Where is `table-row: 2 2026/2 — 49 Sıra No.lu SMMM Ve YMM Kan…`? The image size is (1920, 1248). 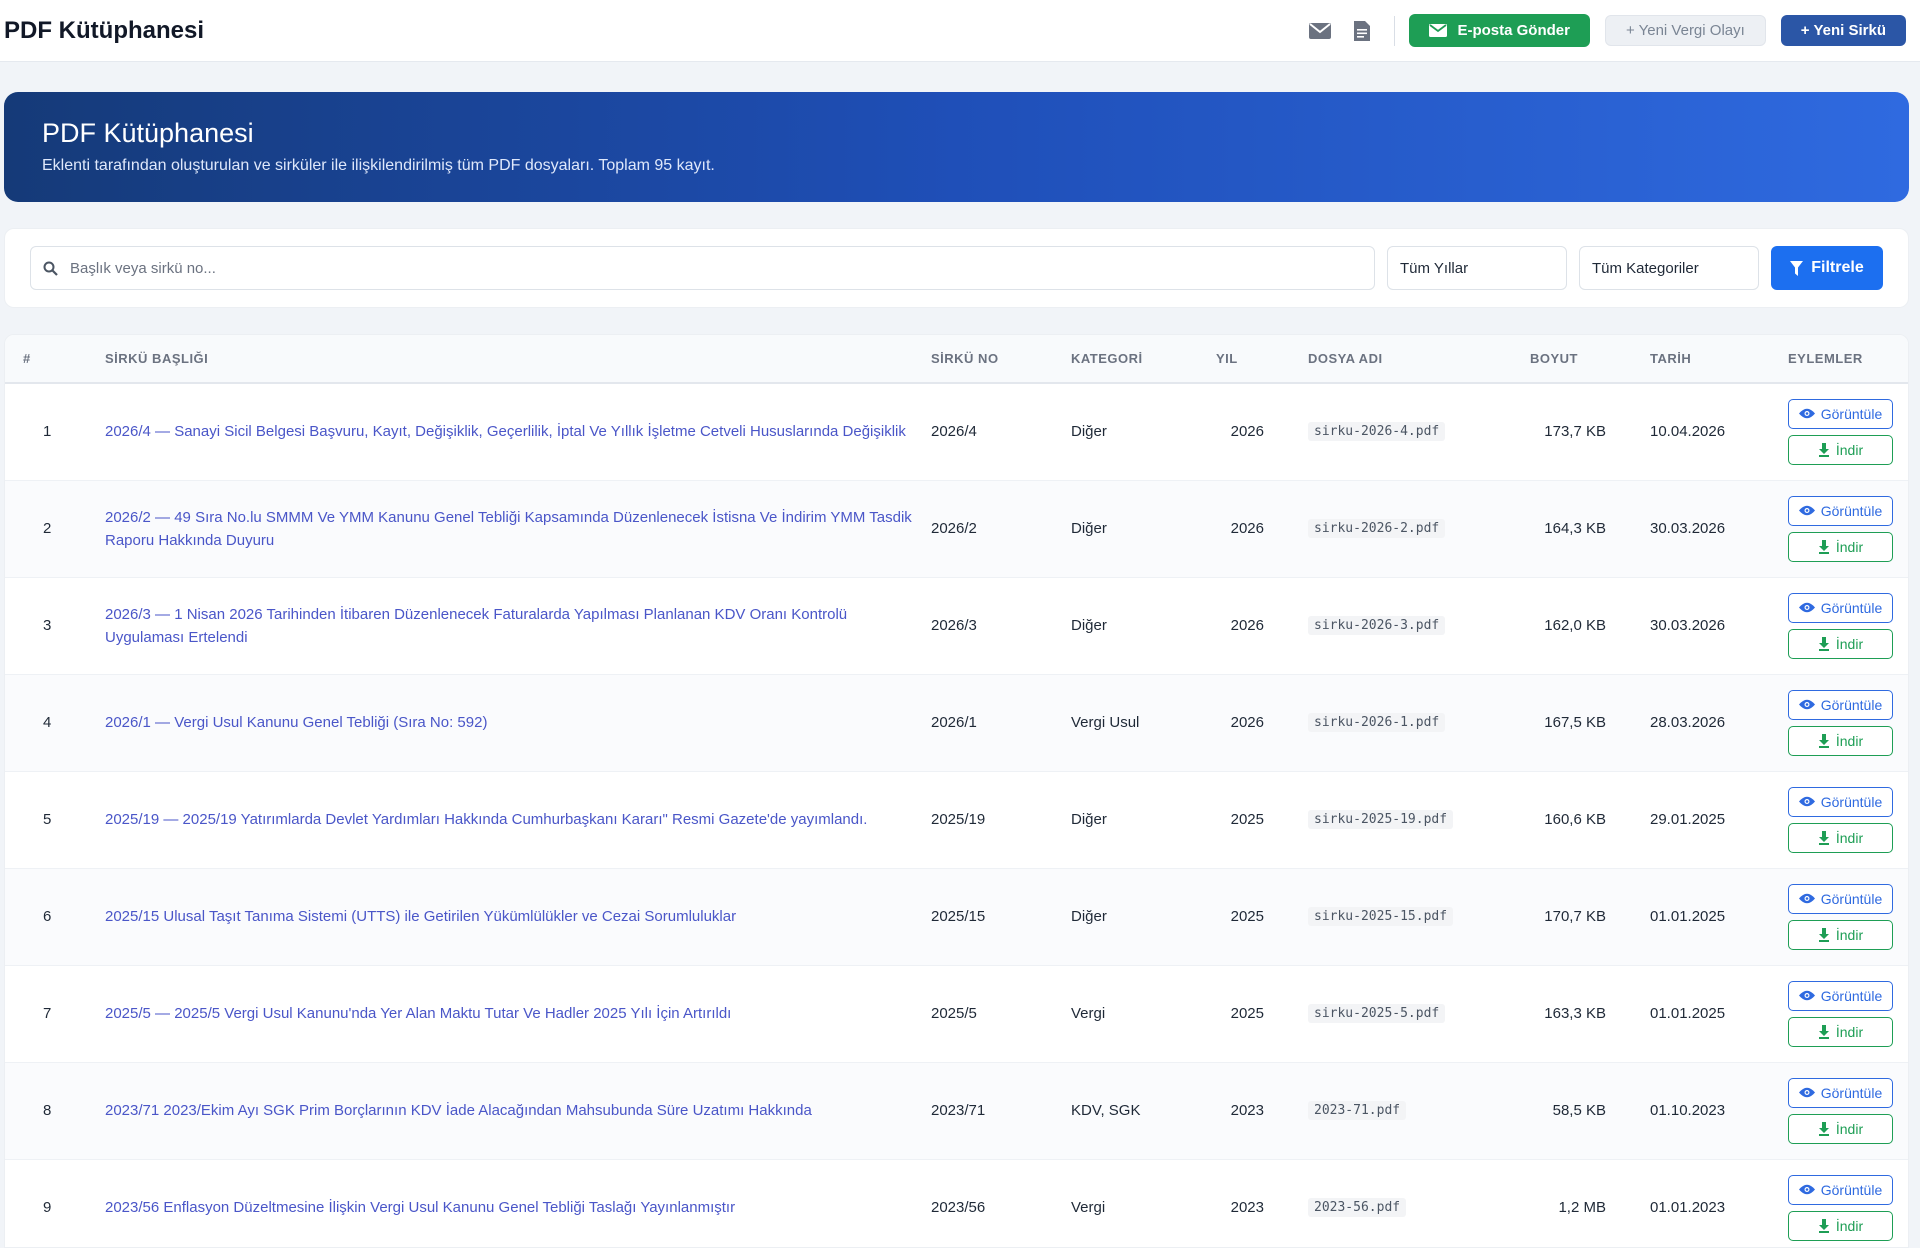
table-row: 2 2026/2 — 49 Sıra No.lu SMMM Ve YMM Kan… is located at coordinates (956, 529).